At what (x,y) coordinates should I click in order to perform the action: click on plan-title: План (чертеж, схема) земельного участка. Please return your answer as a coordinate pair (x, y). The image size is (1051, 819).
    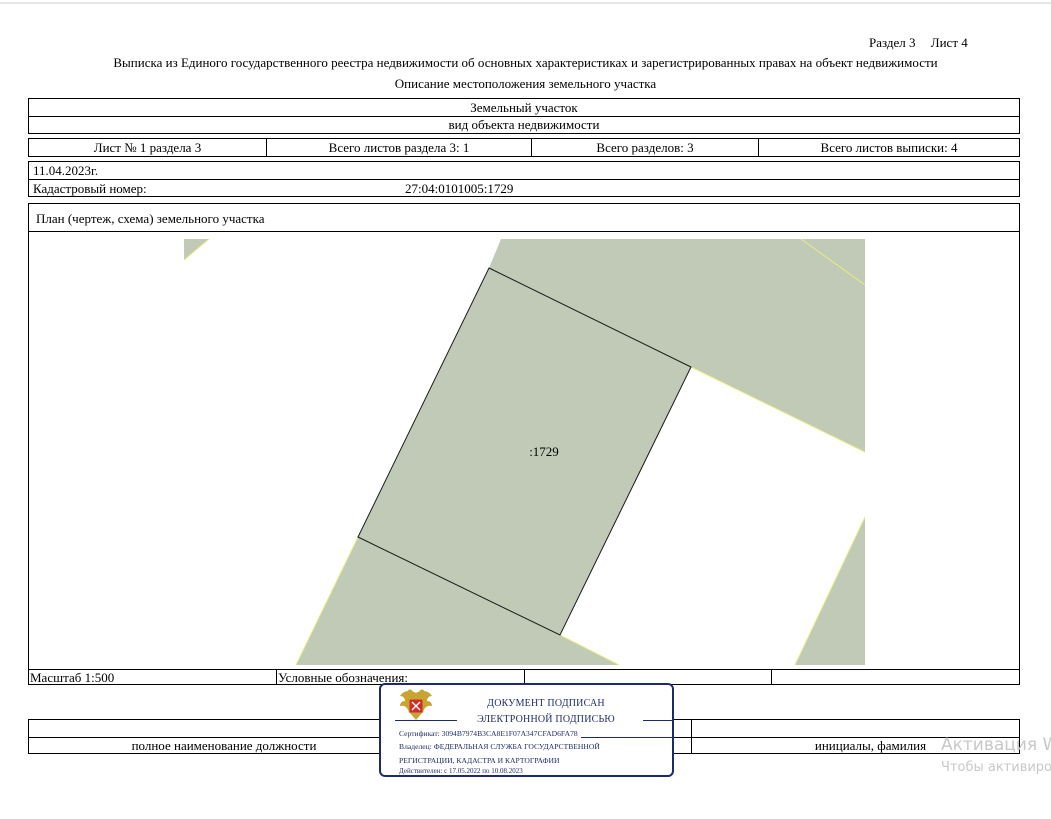
    Looking at the image, I should click on (150, 218).